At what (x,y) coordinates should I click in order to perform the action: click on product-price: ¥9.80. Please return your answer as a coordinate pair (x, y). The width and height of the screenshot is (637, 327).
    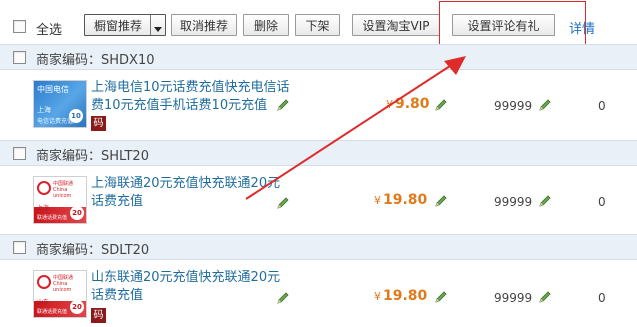
    Looking at the image, I should click on (408, 104).